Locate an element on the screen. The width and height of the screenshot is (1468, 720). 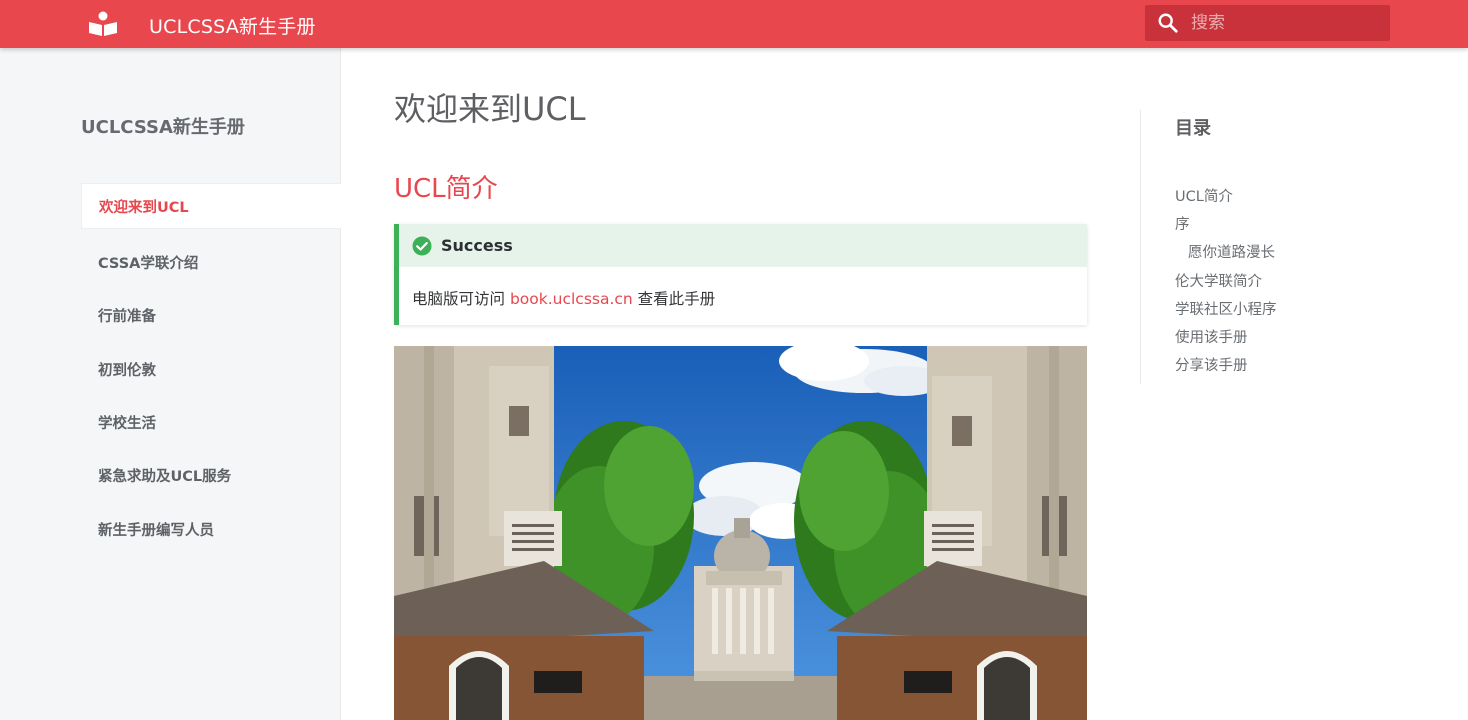
toc-title: 目录 is located at coordinates (1193, 128).